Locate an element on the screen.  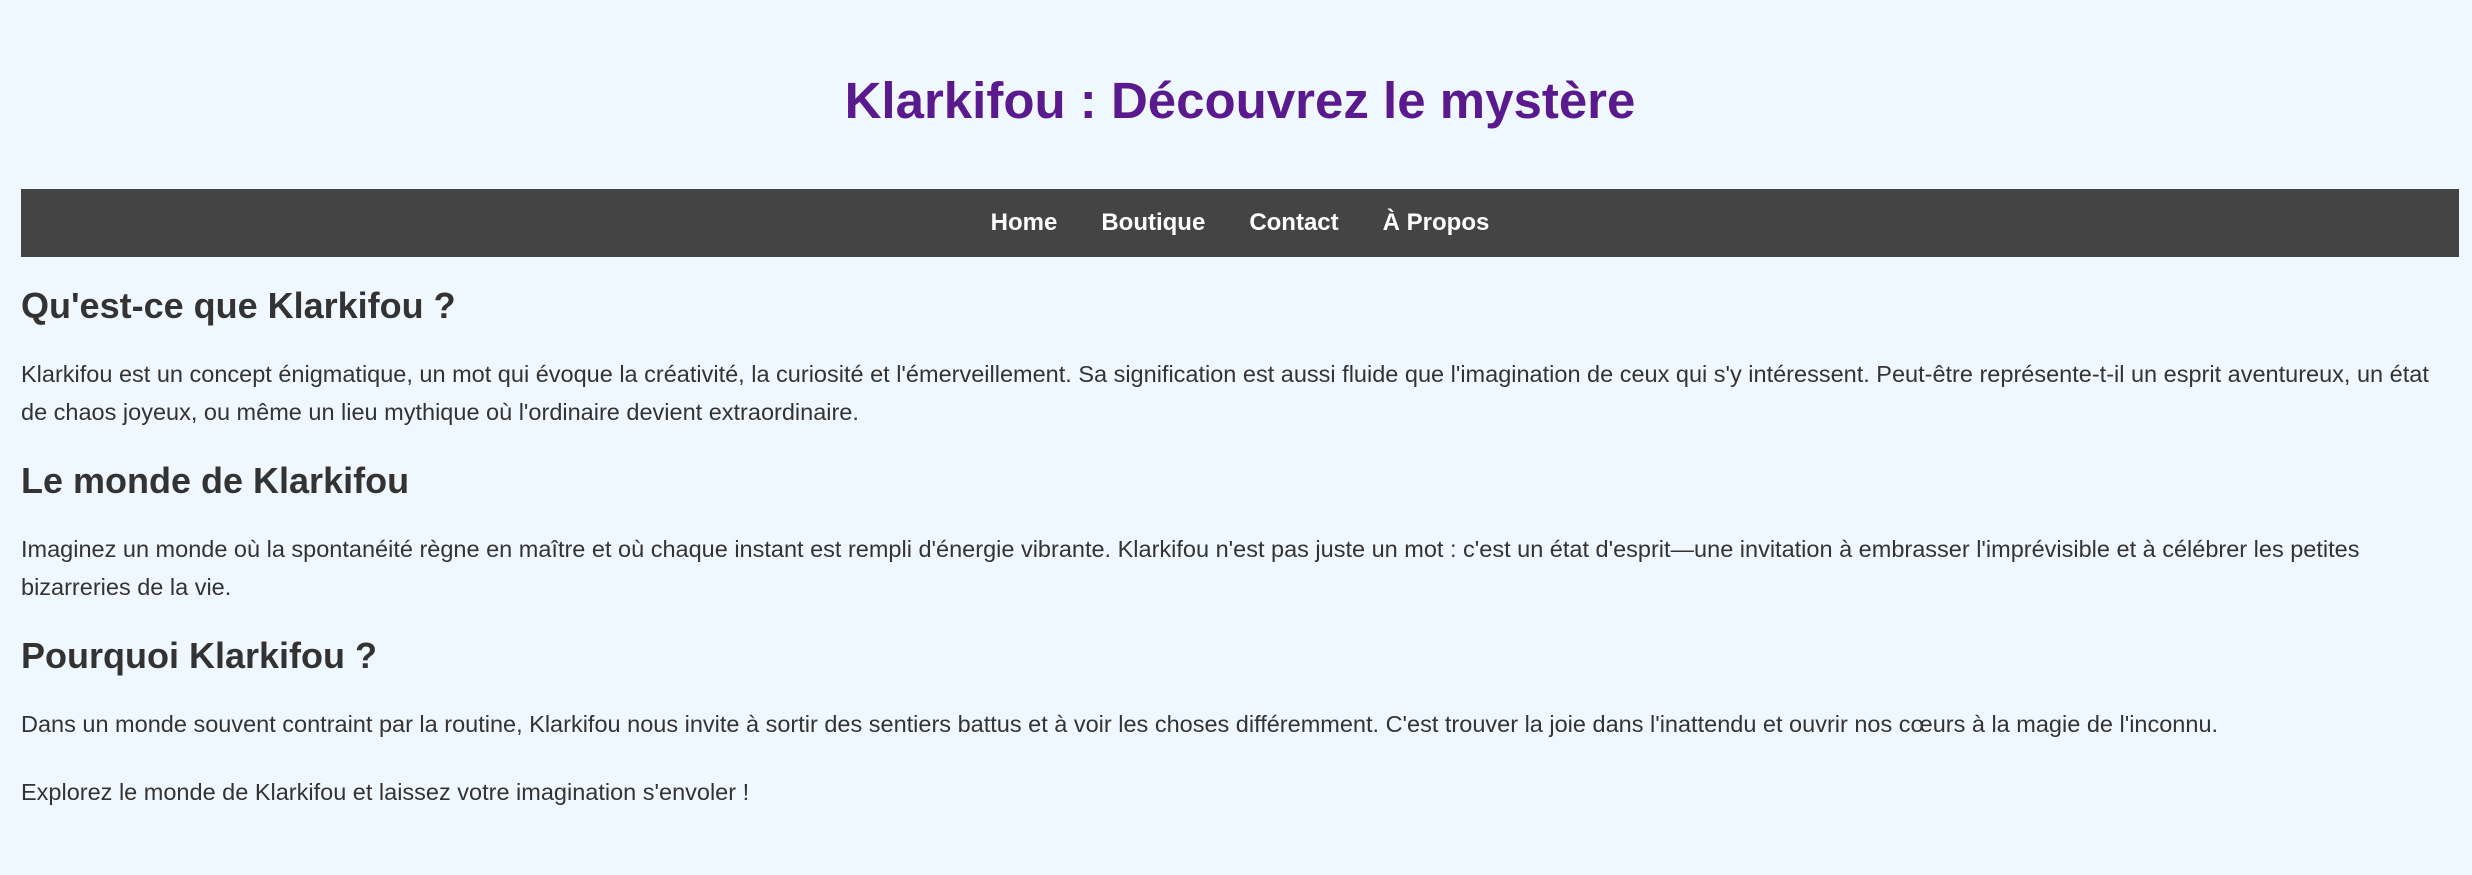
section-heading: Qu'est-ce que Klarkifou ? is located at coordinates (238, 305).